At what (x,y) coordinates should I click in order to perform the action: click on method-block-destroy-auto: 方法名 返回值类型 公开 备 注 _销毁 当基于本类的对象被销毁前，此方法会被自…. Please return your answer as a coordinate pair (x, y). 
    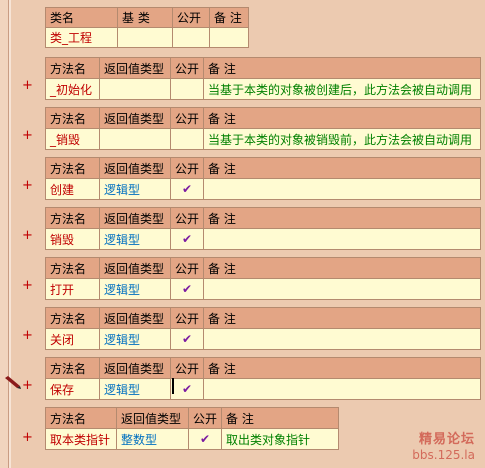
    Looking at the image, I should click on (263, 128).